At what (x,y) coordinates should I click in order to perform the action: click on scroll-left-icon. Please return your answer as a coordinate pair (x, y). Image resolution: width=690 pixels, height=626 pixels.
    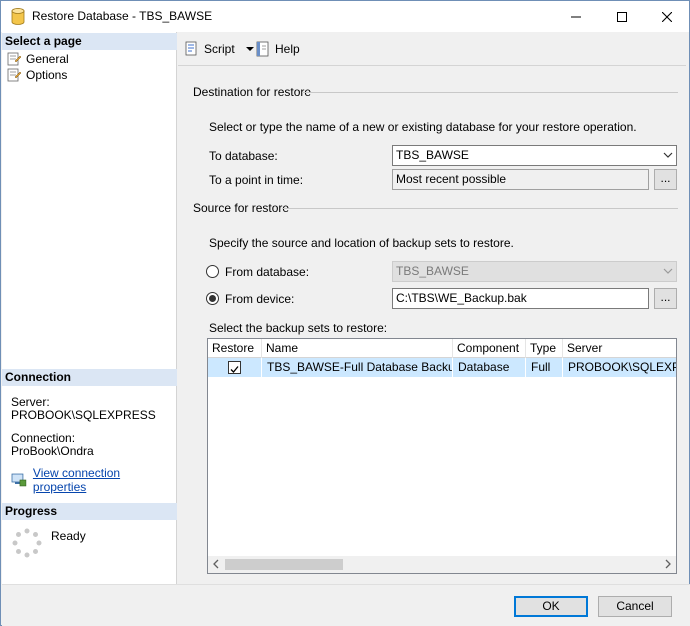
    Looking at the image, I should click on (216, 564).